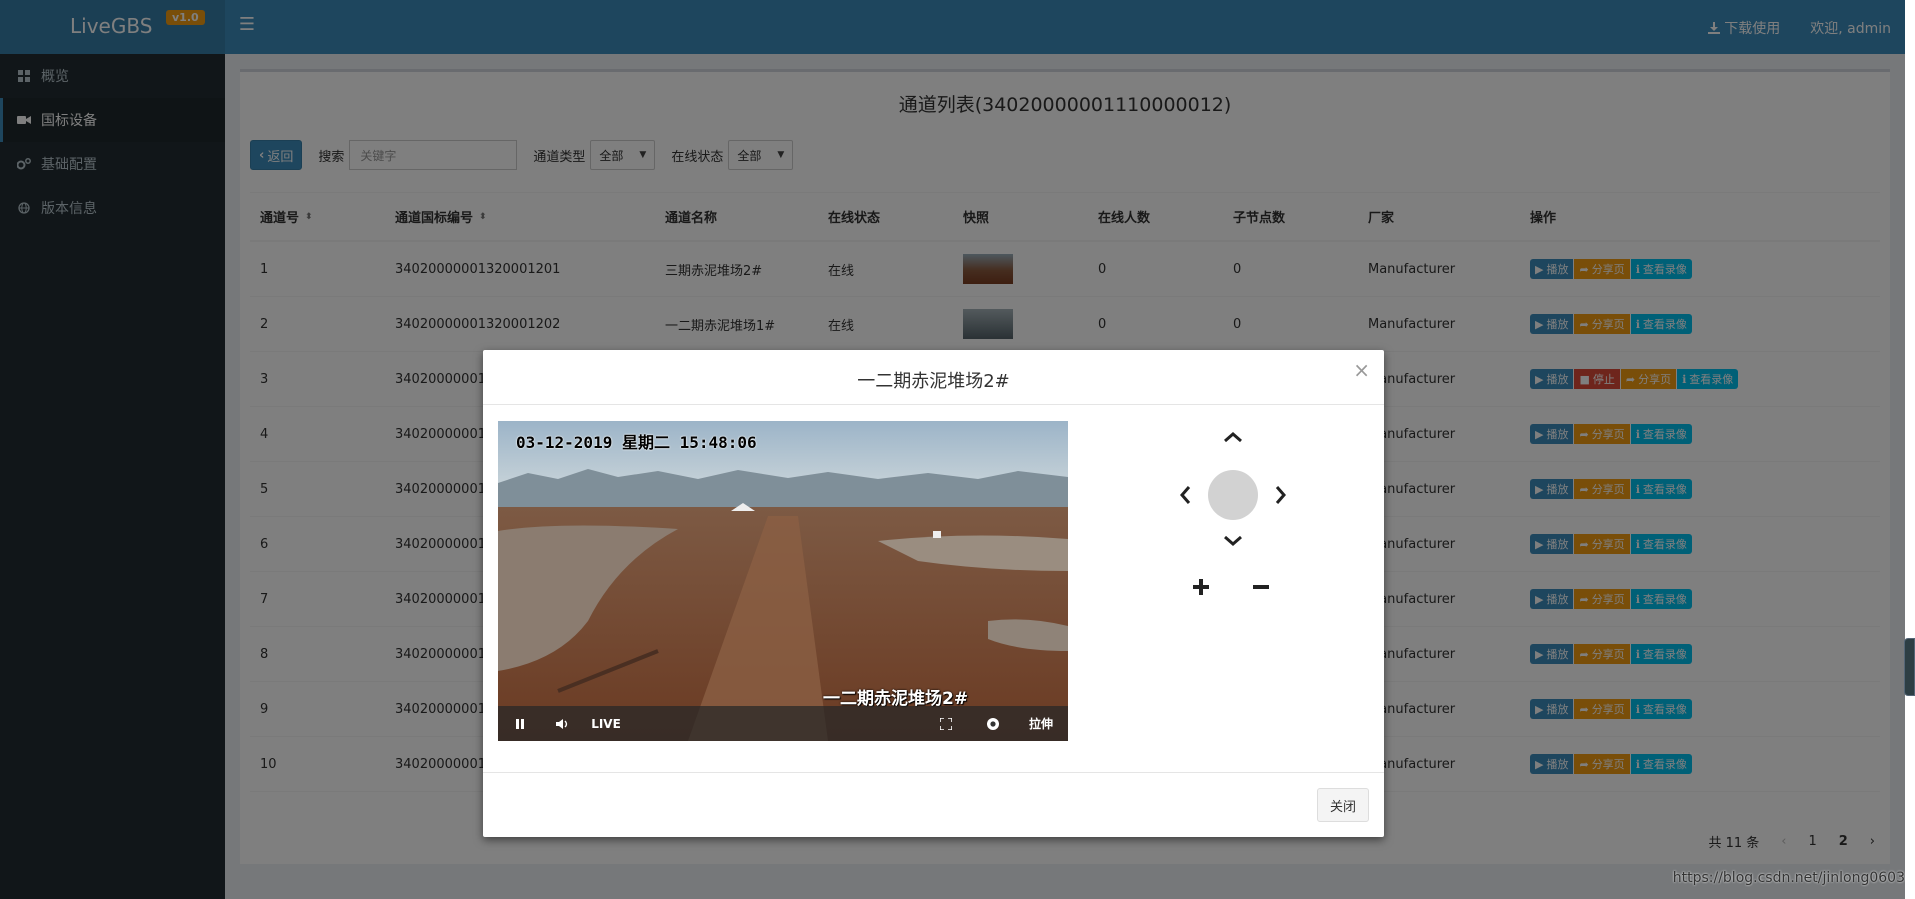 The image size is (1915, 899). I want to click on video-frame, so click(783, 581).